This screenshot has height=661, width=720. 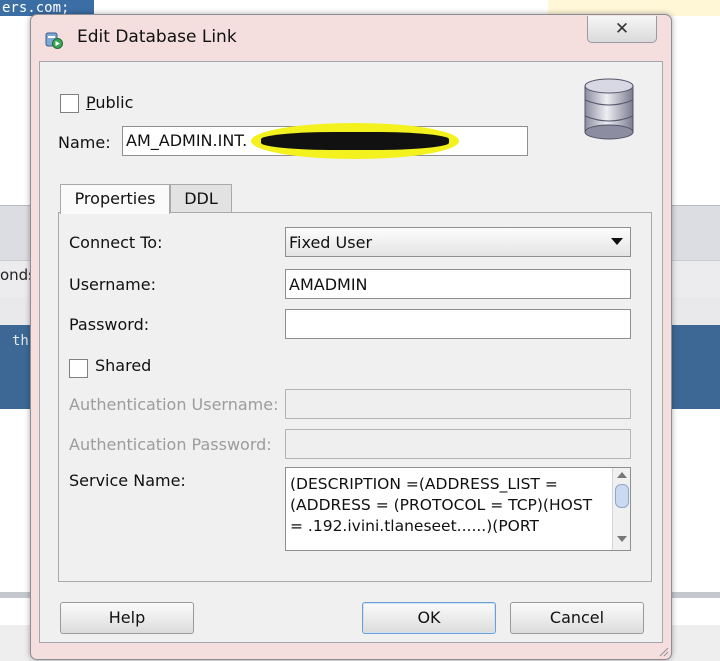 What do you see at coordinates (115, 199) in the screenshot?
I see `tab-properties: Properties` at bounding box center [115, 199].